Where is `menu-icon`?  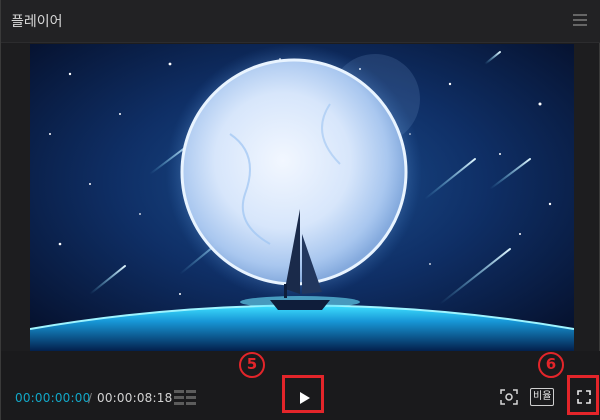
menu-icon is located at coordinates (580, 20).